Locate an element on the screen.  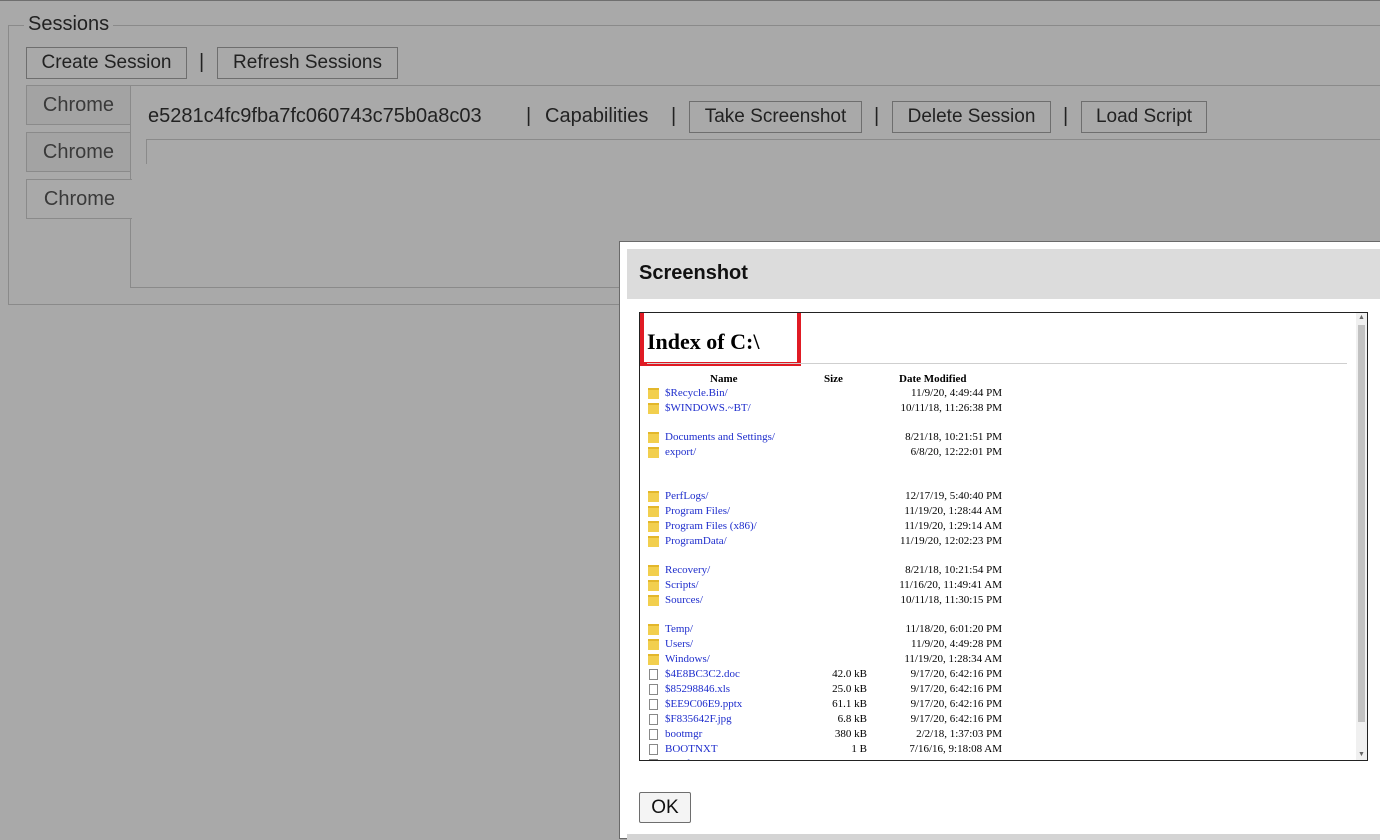
file-date: 11/19/20, 1:28:44 AM is located at coordinates (953, 511).